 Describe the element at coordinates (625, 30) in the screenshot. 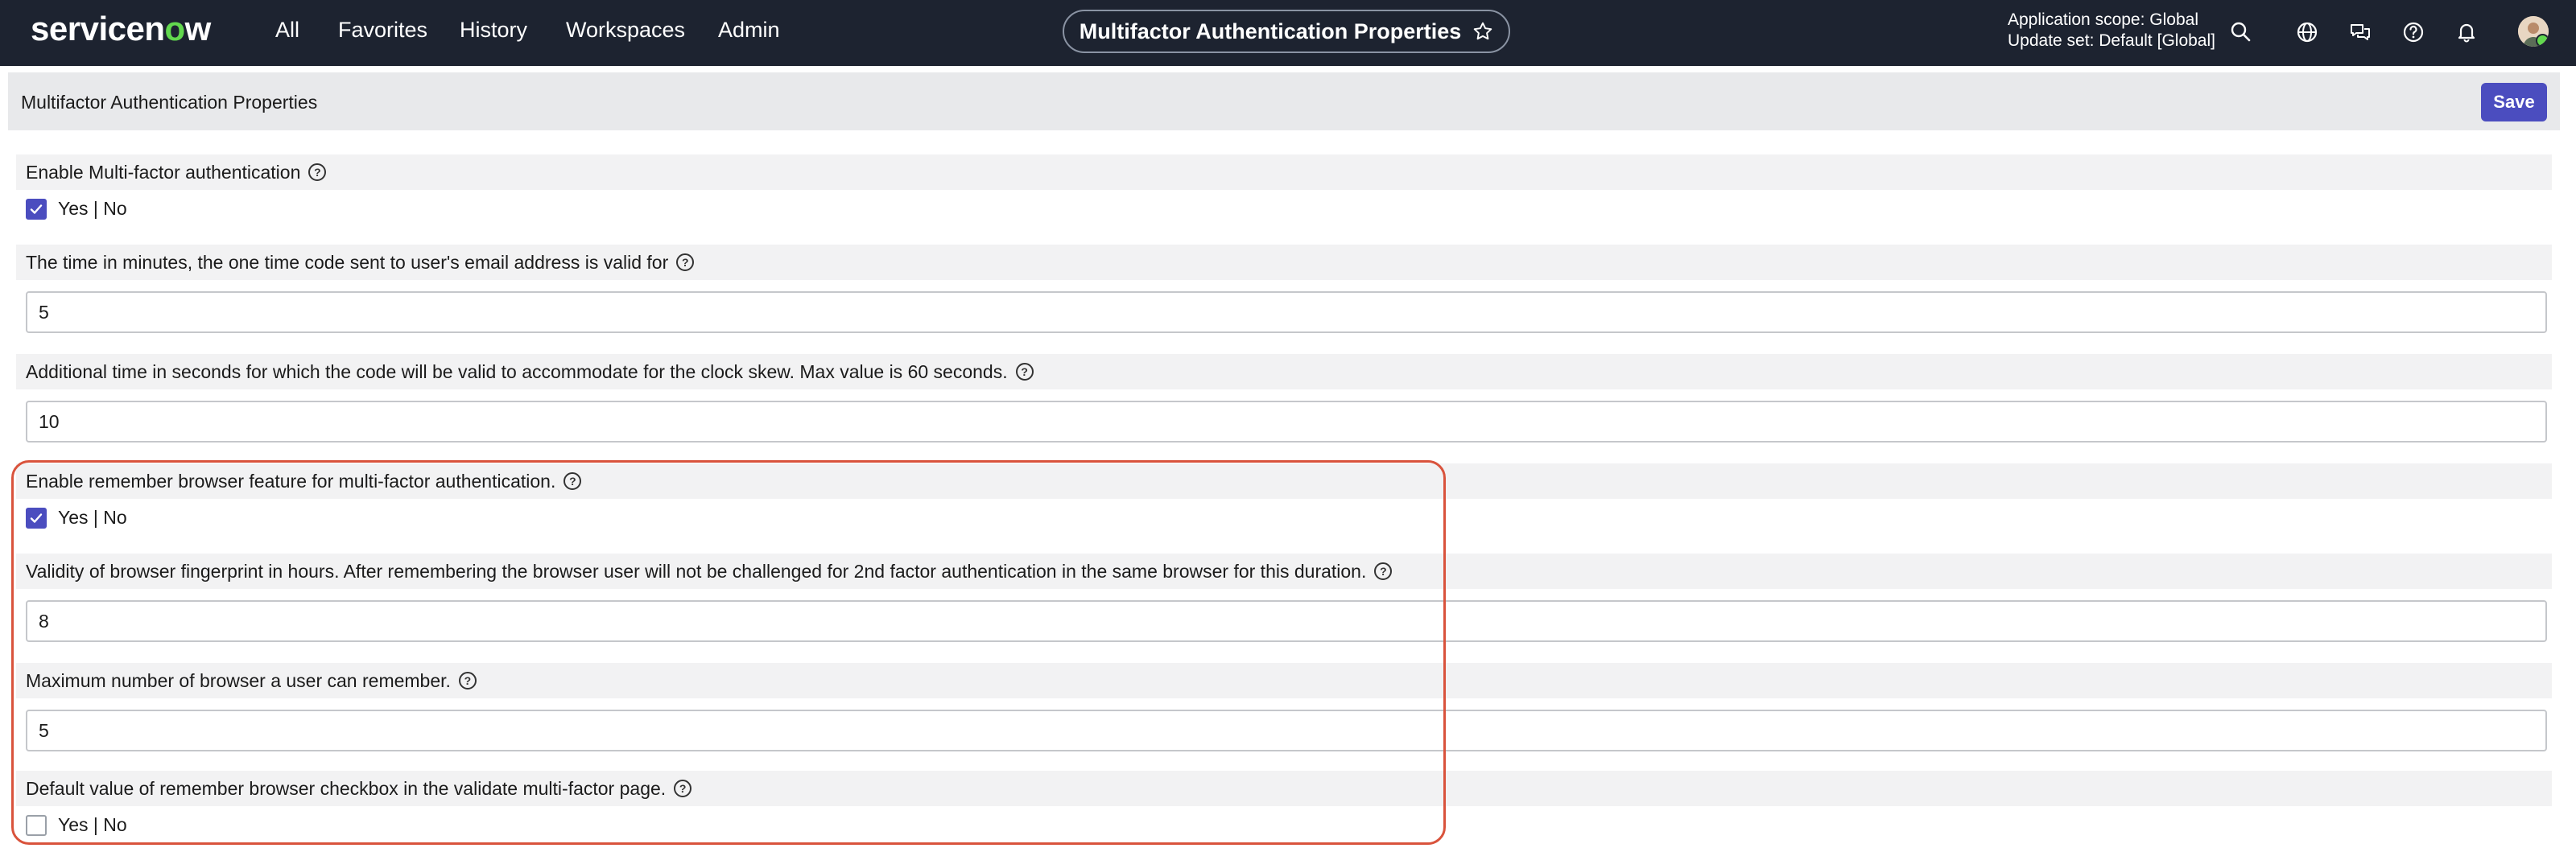

I see `nav-workspaces: Workspaces` at that location.